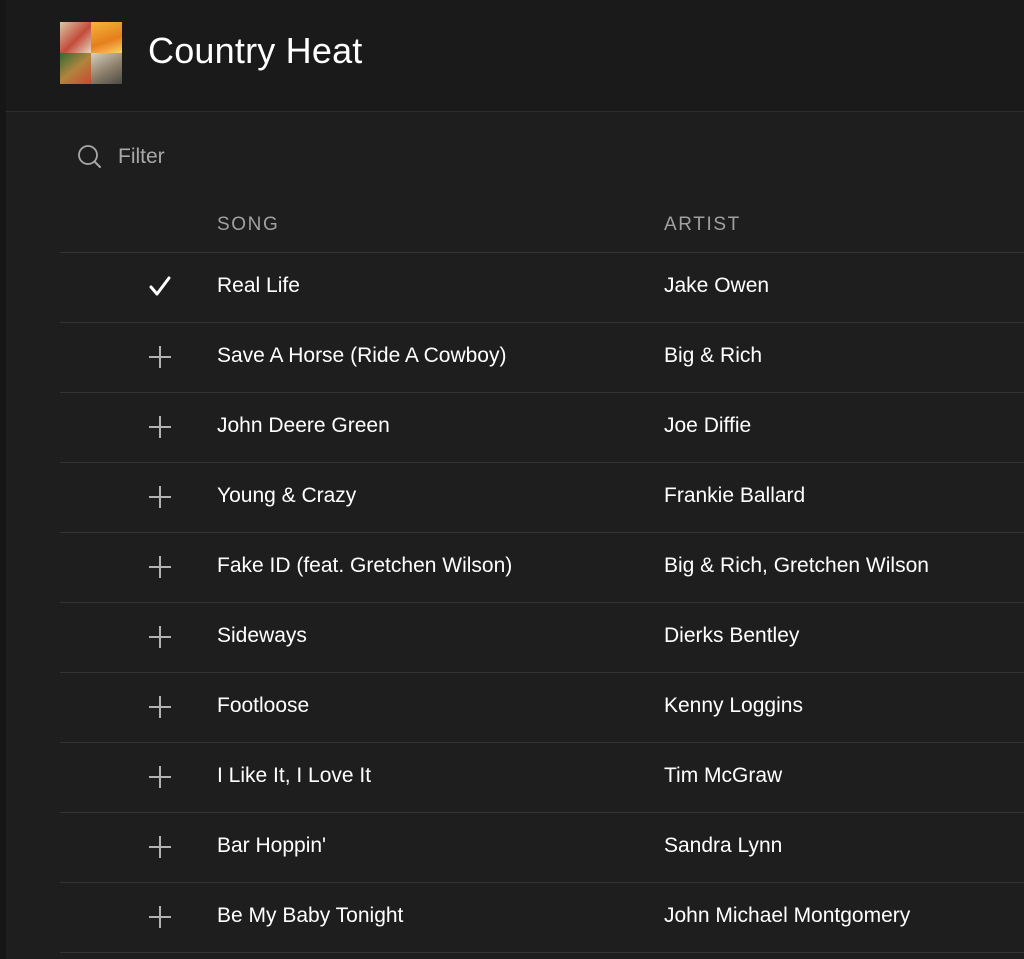  I want to click on search-icon, so click(90, 157).